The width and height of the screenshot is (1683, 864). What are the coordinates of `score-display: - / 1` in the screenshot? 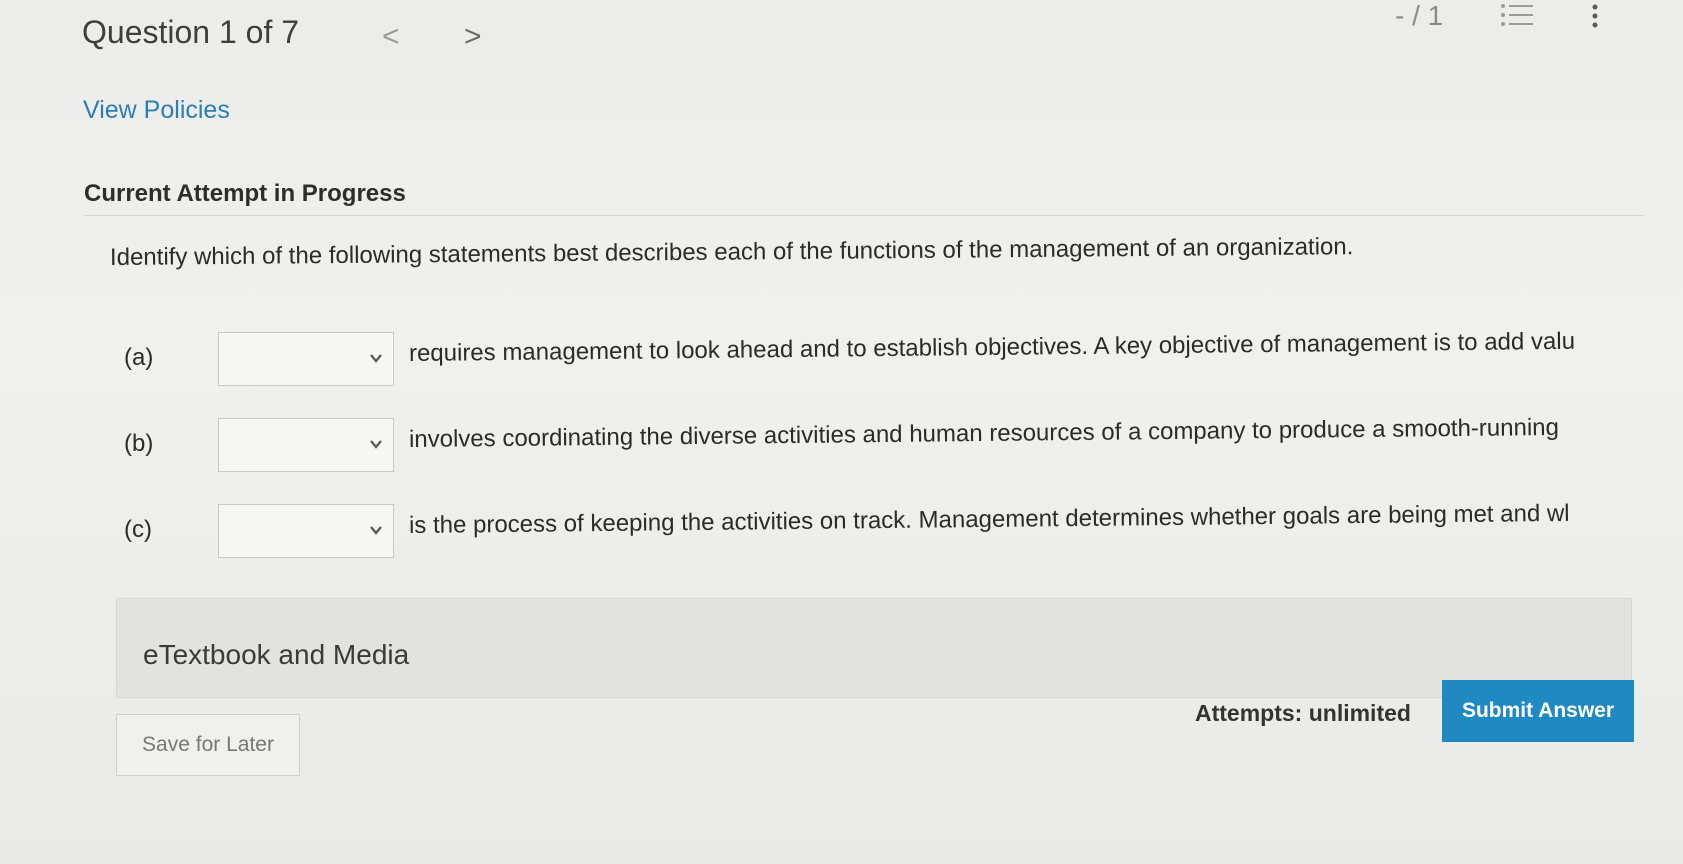 It's located at (1419, 15).